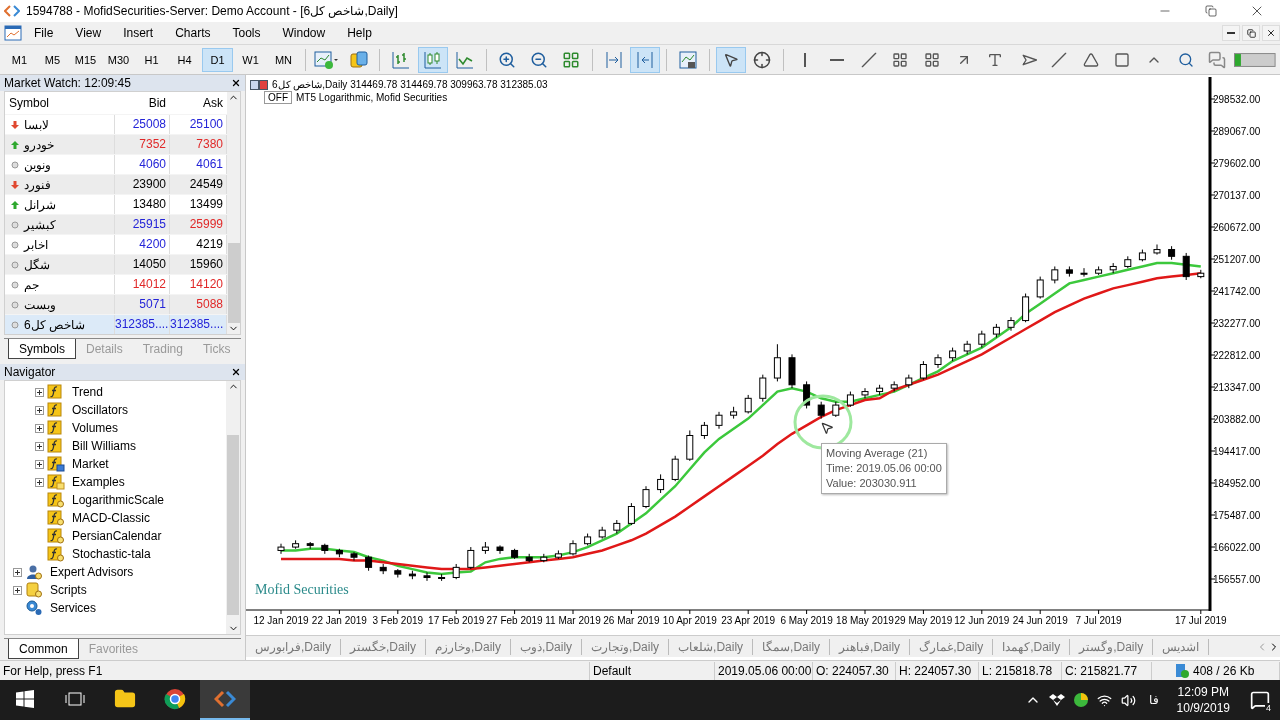 Image resolution: width=1280 pixels, height=720 pixels. I want to click on tree-item: Volumes, so click(95, 428).